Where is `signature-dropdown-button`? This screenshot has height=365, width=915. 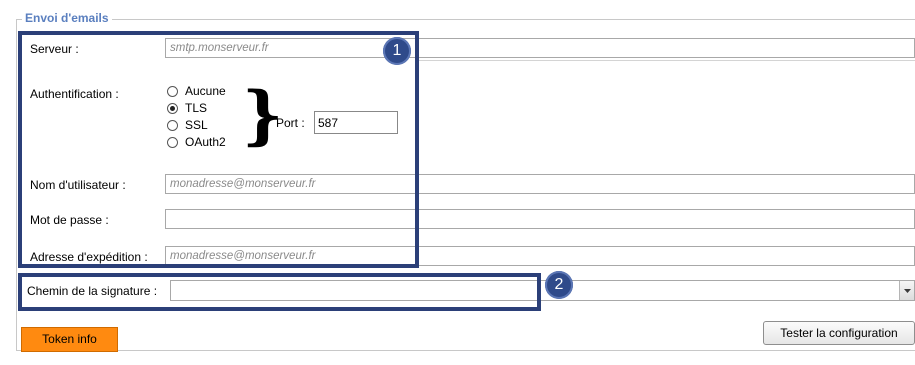 signature-dropdown-button is located at coordinates (906, 290).